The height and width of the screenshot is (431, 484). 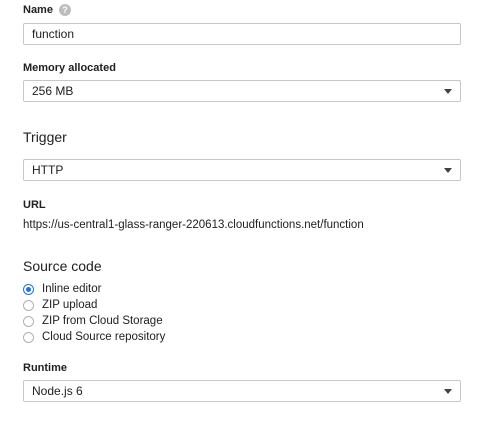 What do you see at coordinates (70, 305) in the screenshot?
I see `radio-label: ZIP upload` at bounding box center [70, 305].